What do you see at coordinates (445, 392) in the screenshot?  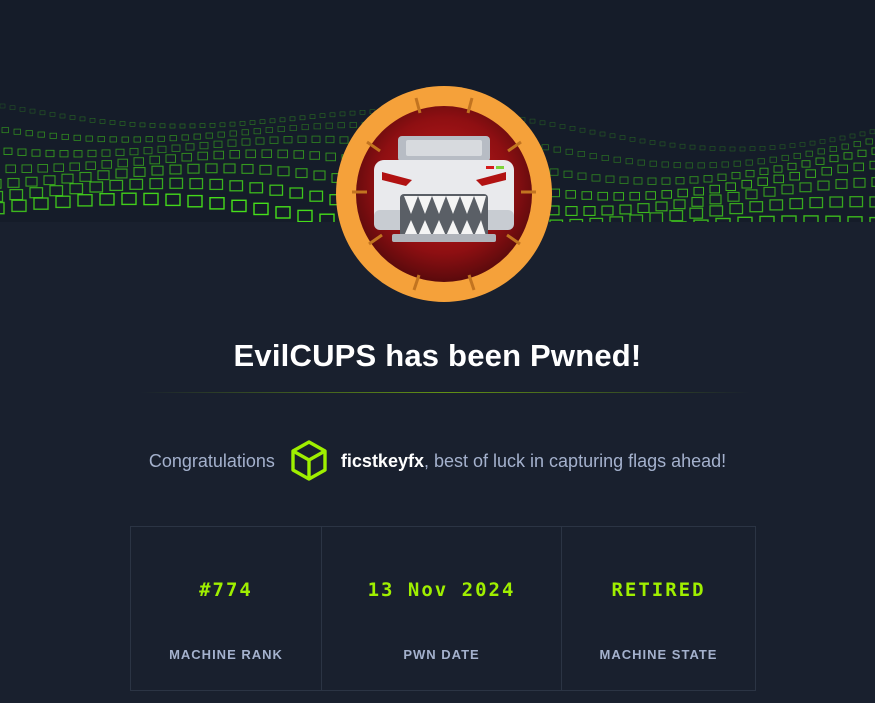 I see `title-divider` at bounding box center [445, 392].